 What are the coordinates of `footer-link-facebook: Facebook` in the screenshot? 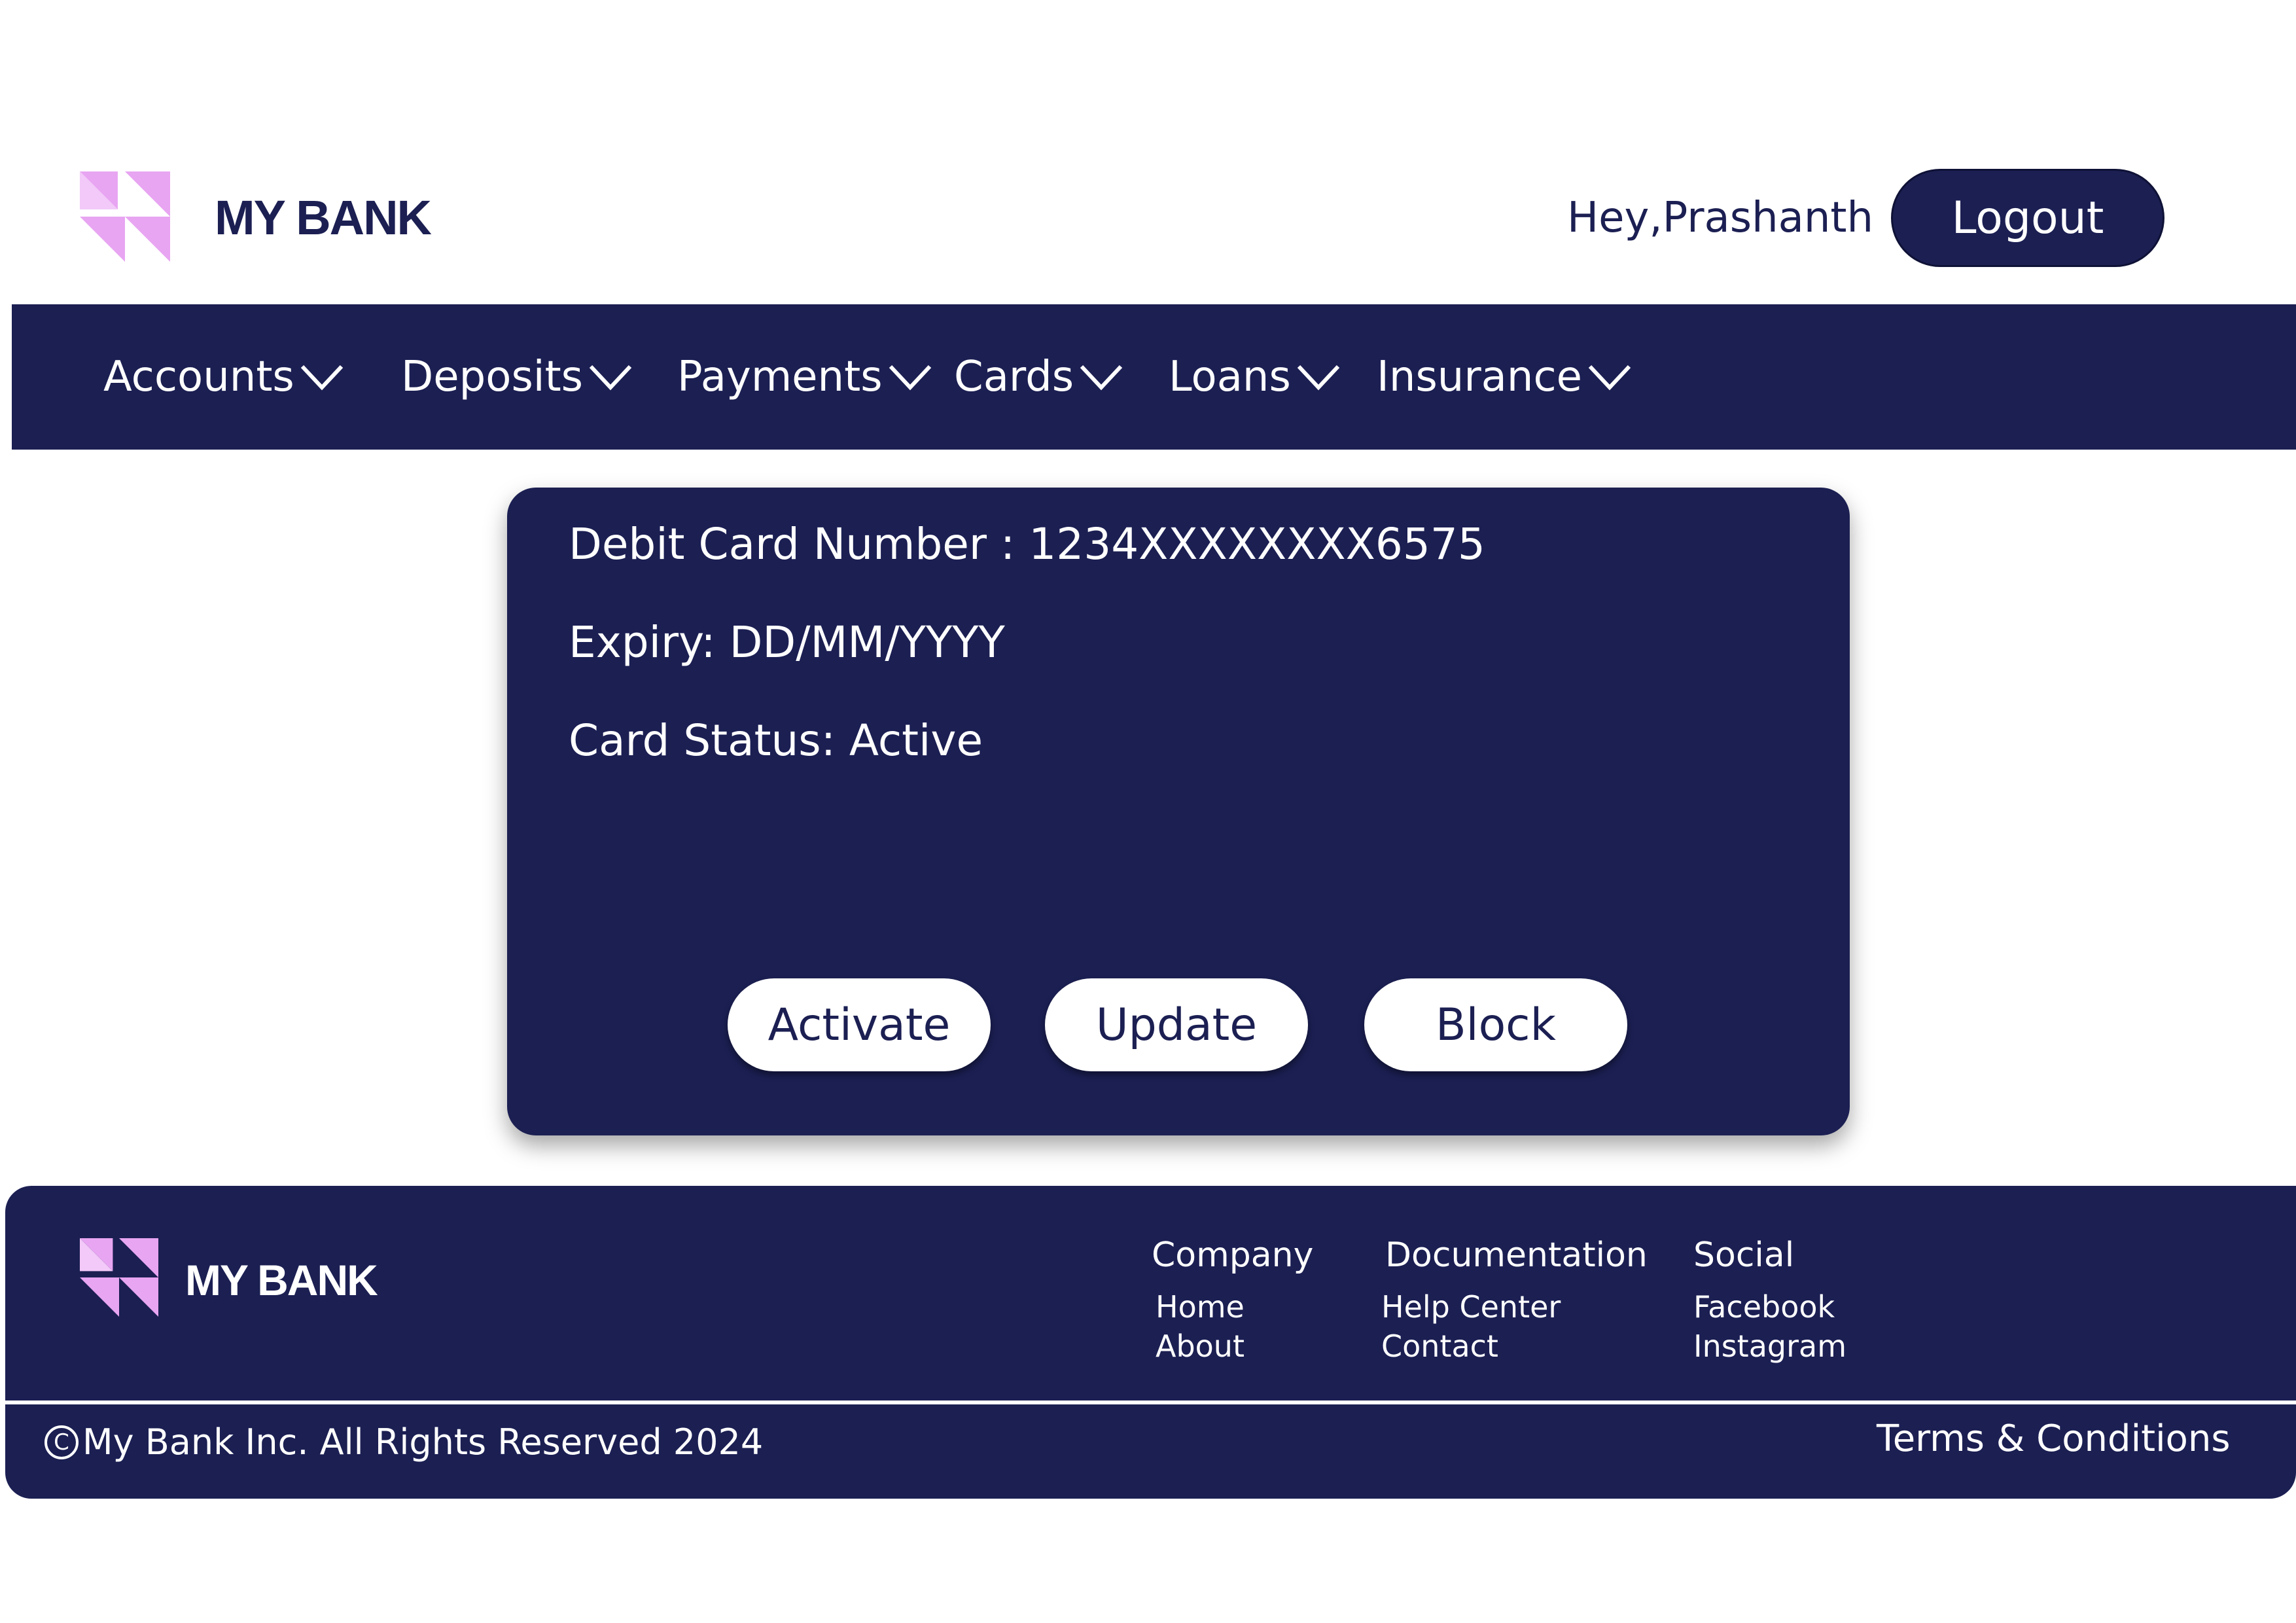 It's located at (1764, 1307).